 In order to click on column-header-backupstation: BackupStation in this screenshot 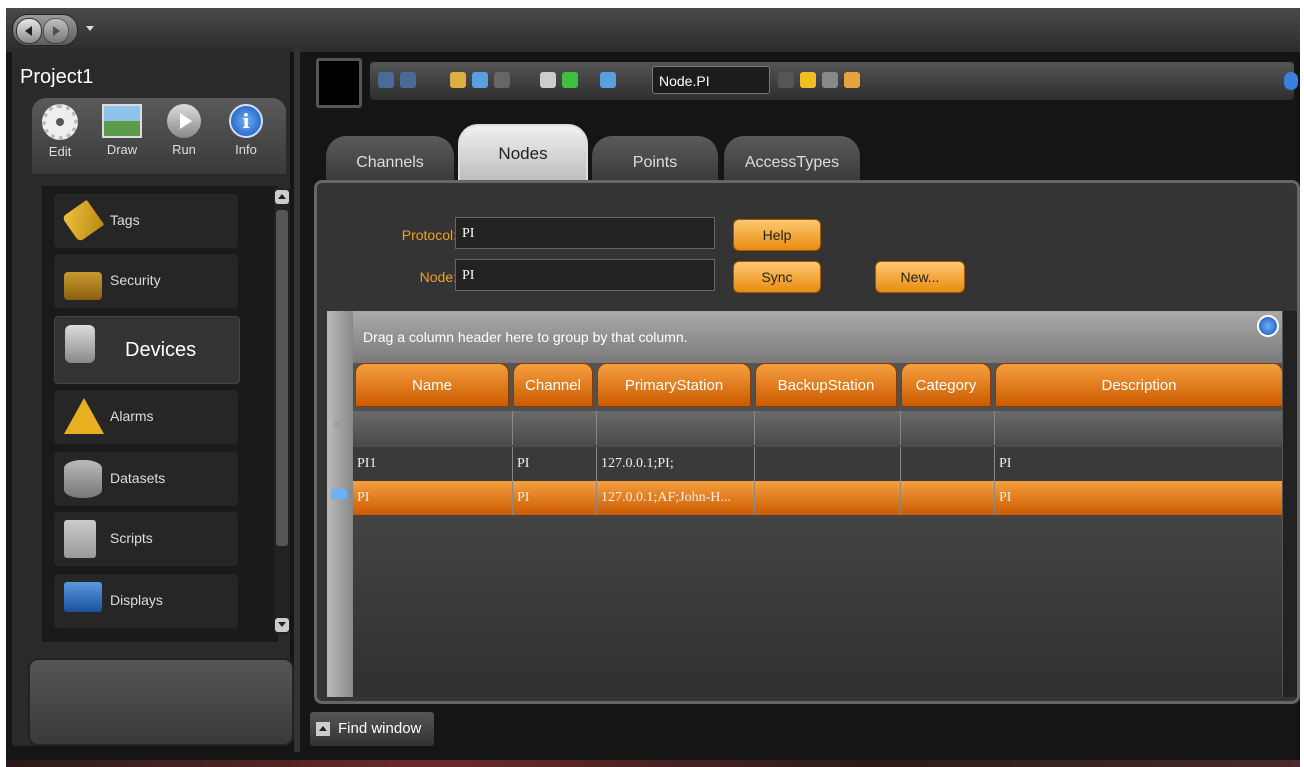, I will do `click(826, 385)`.